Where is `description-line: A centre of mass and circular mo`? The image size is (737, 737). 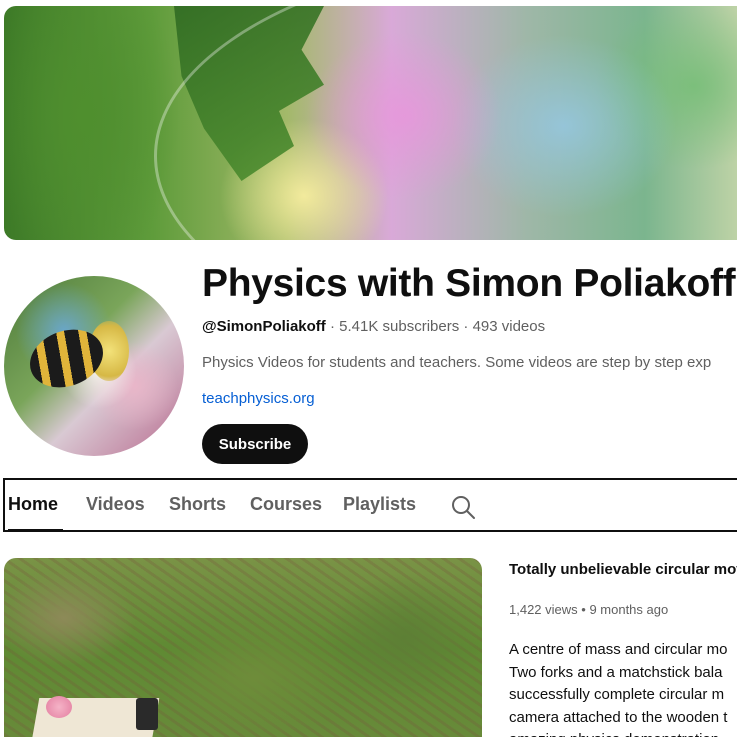 description-line: A centre of mass and circular mo is located at coordinates (618, 649).